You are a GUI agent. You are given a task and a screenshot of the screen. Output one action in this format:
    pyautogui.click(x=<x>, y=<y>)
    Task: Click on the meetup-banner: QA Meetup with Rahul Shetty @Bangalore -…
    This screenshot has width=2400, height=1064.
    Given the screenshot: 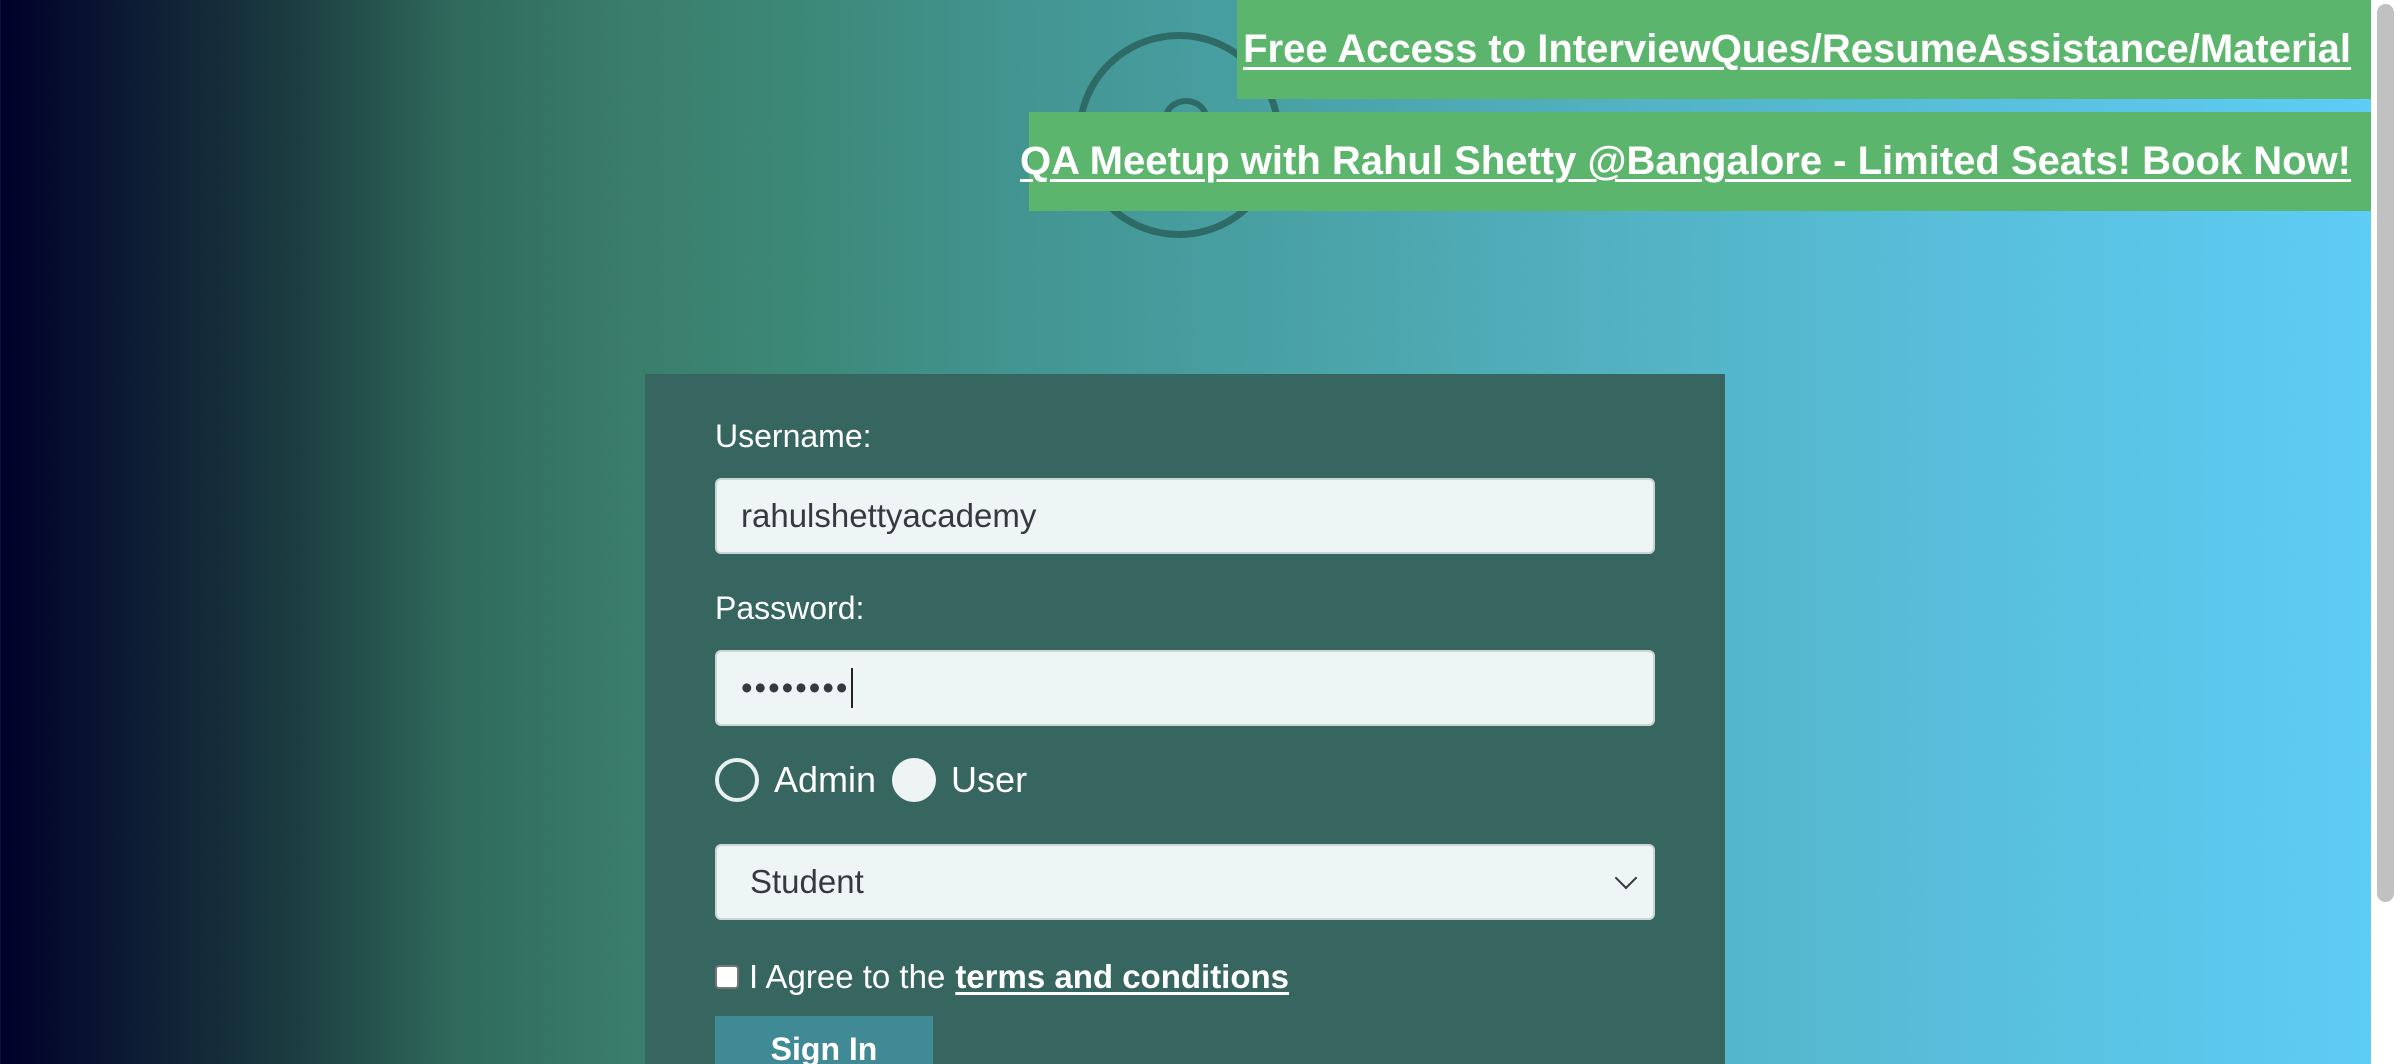 What is the action you would take?
    pyautogui.click(x=1695, y=161)
    